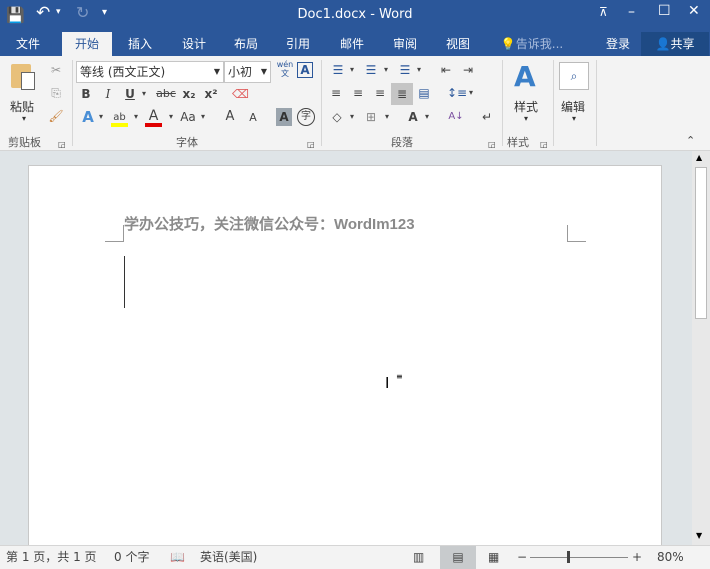 This screenshot has width=710, height=569. Describe the element at coordinates (427, 117) in the screenshot. I see `asian-layout-dropdown-icon: ▾` at that location.